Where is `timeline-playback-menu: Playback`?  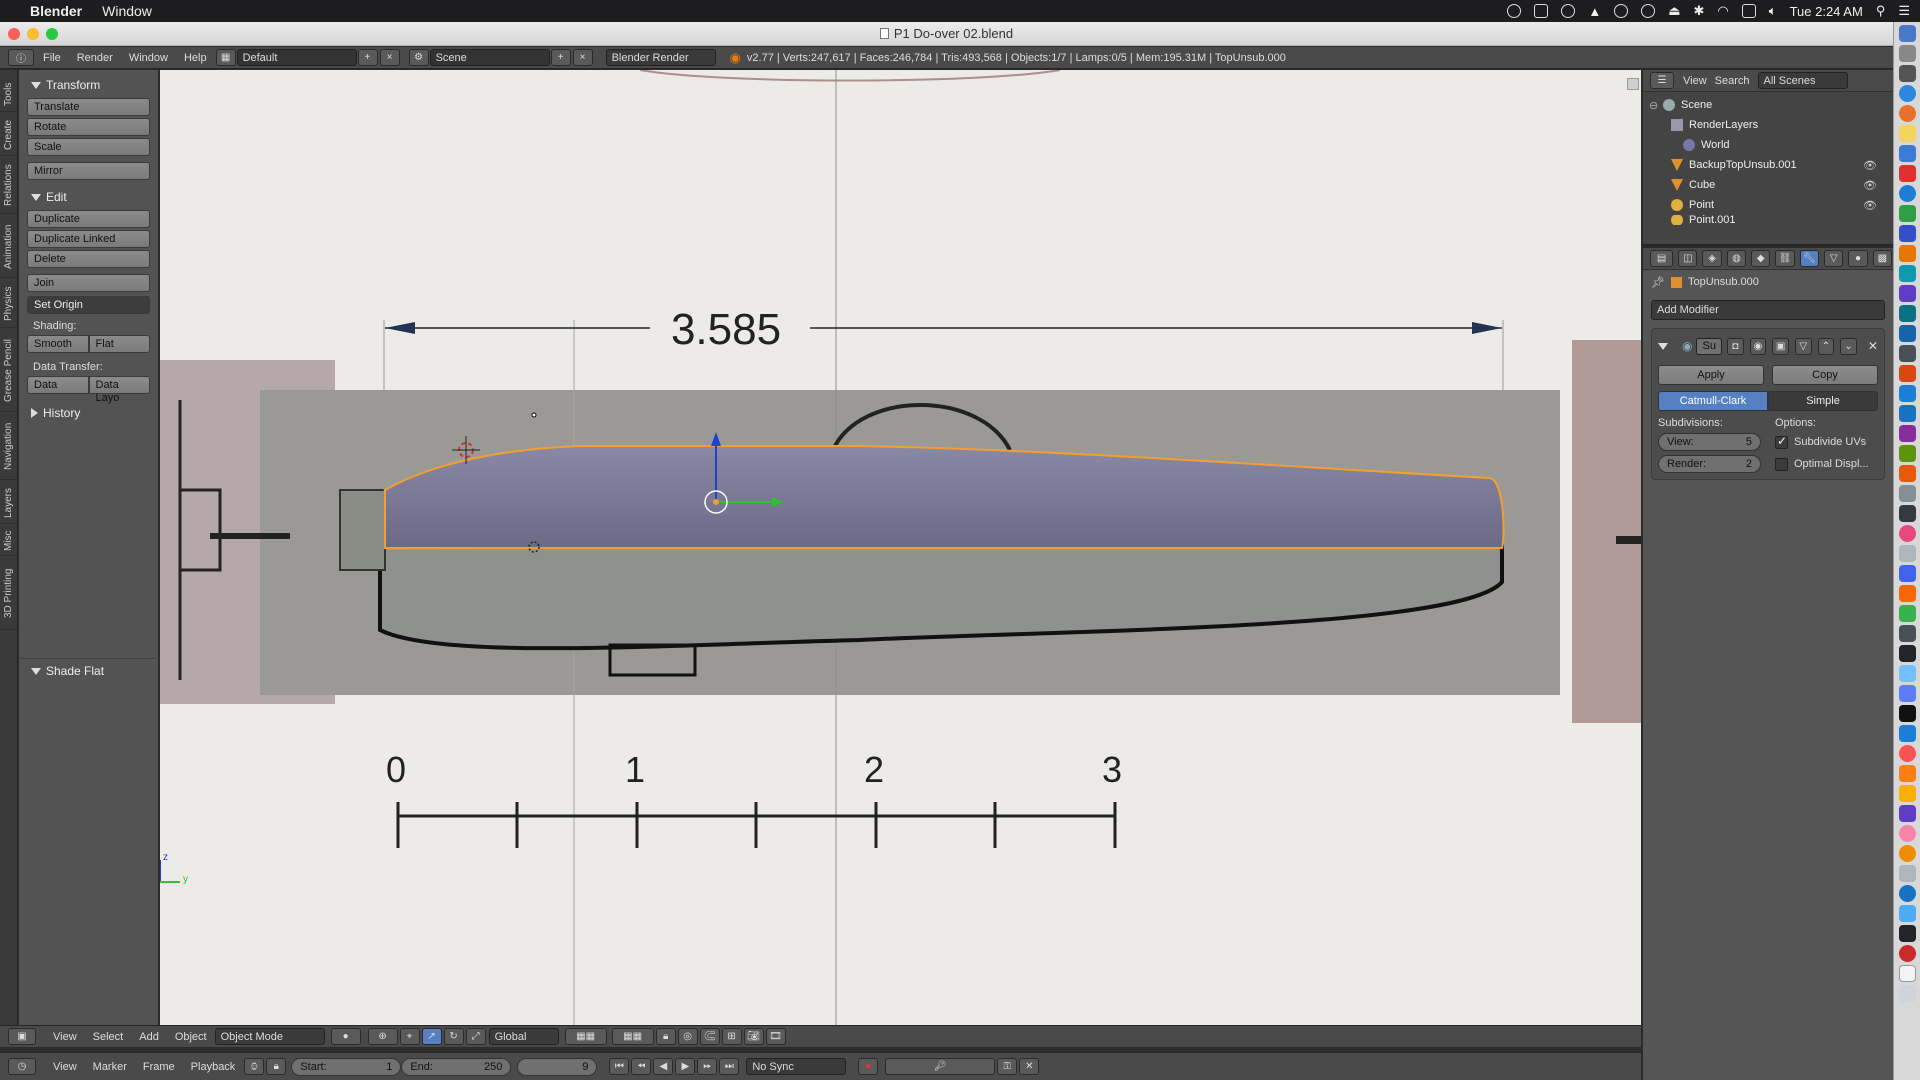 timeline-playback-menu: Playback is located at coordinates (213, 1067).